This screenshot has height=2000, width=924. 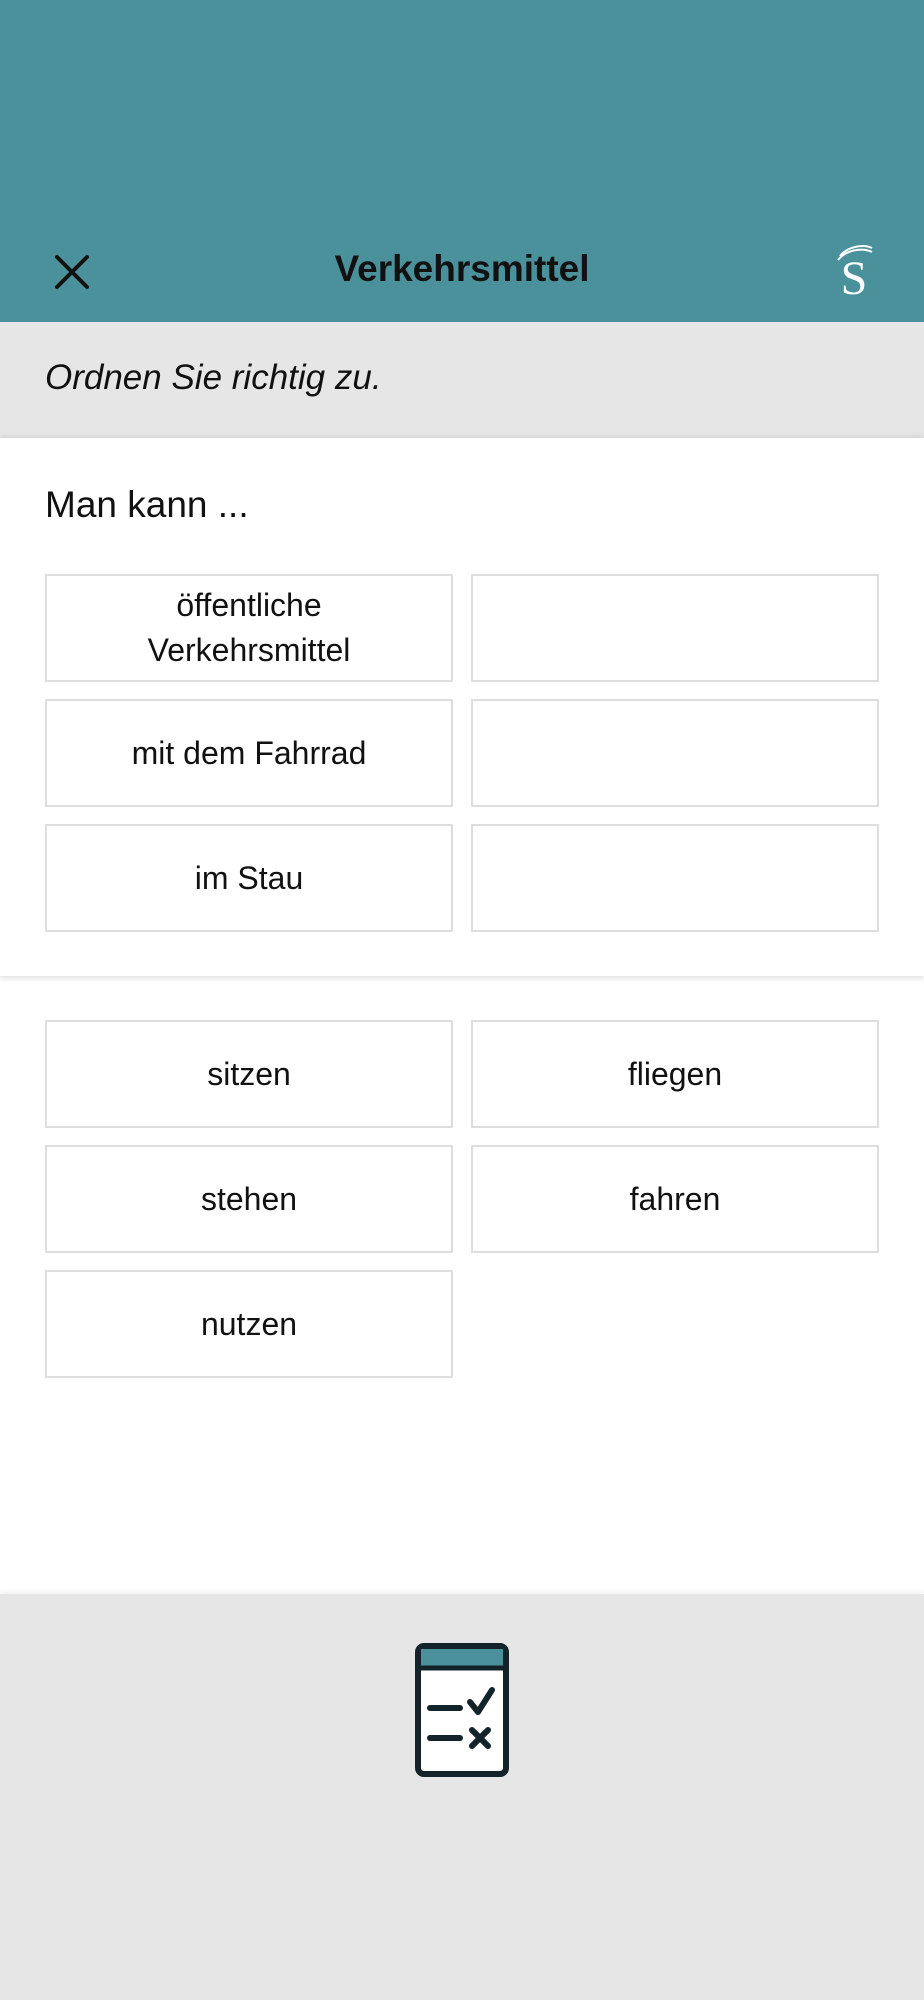 What do you see at coordinates (462, 268) in the screenshot?
I see `page-title: Verkehrsmittel` at bounding box center [462, 268].